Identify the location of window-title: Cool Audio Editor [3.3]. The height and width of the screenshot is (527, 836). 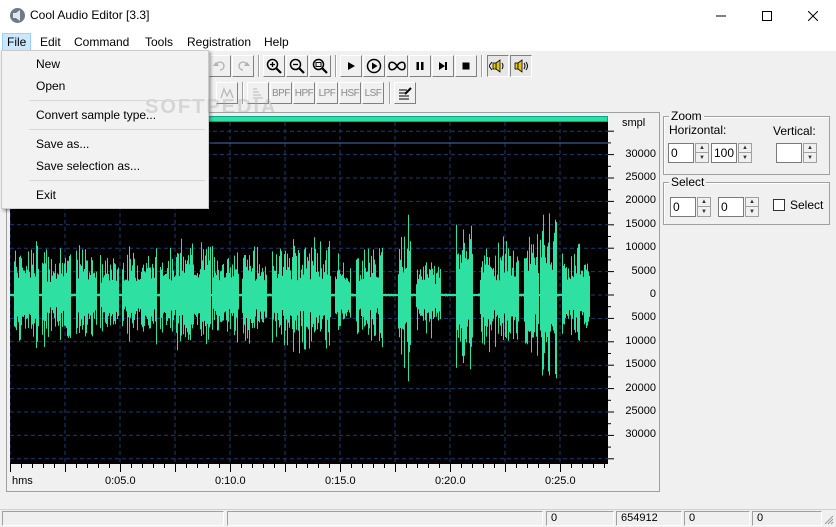
(90, 15).